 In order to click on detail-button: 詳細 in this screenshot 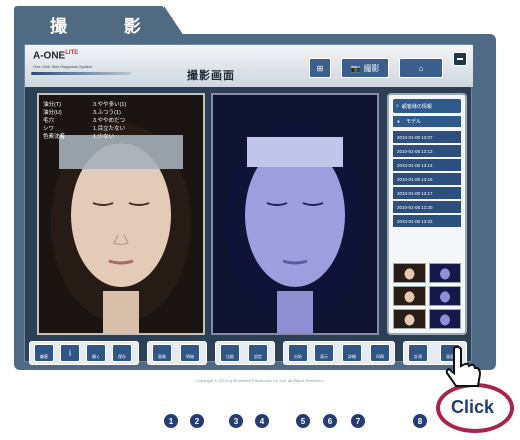, I will do `click(352, 353)`.